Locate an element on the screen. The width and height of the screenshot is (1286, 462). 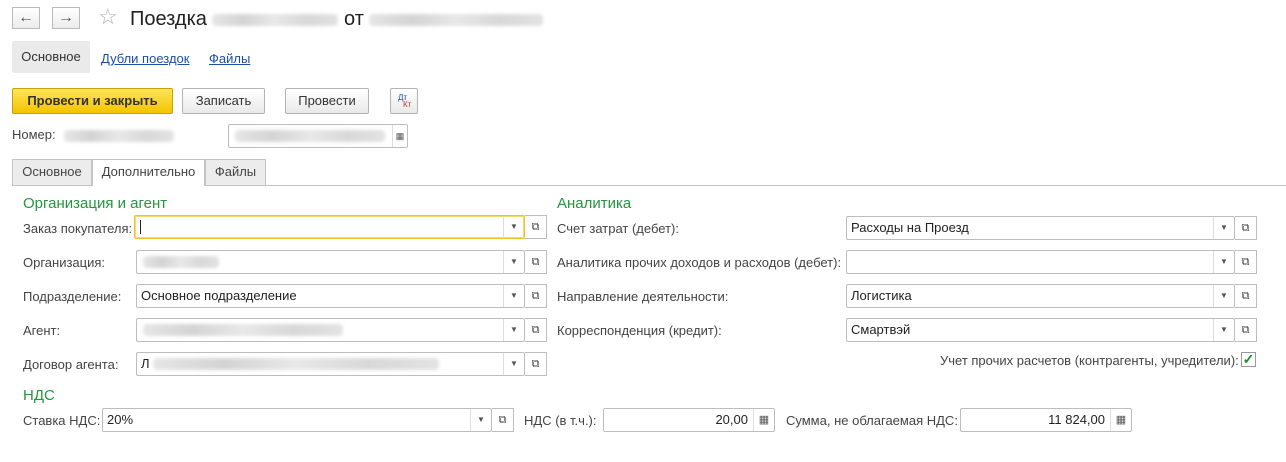
other-analytics-field: ▼ is located at coordinates (1040, 262).